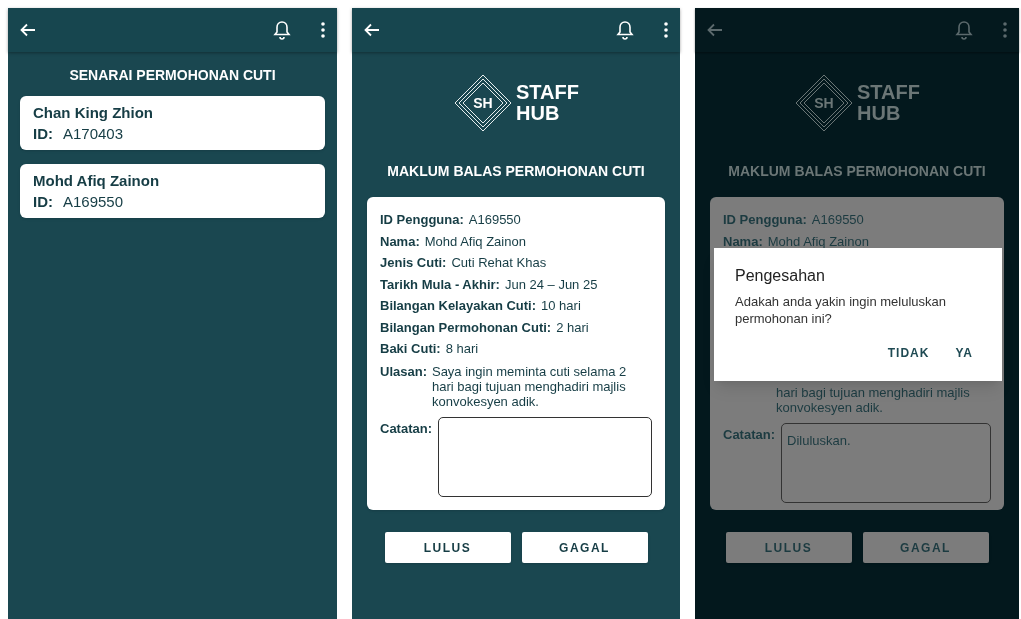 Image resolution: width=1021 pixels, height=619 pixels. Describe the element at coordinates (410, 349) in the screenshot. I see `field-label: Baki Cuti:` at that location.